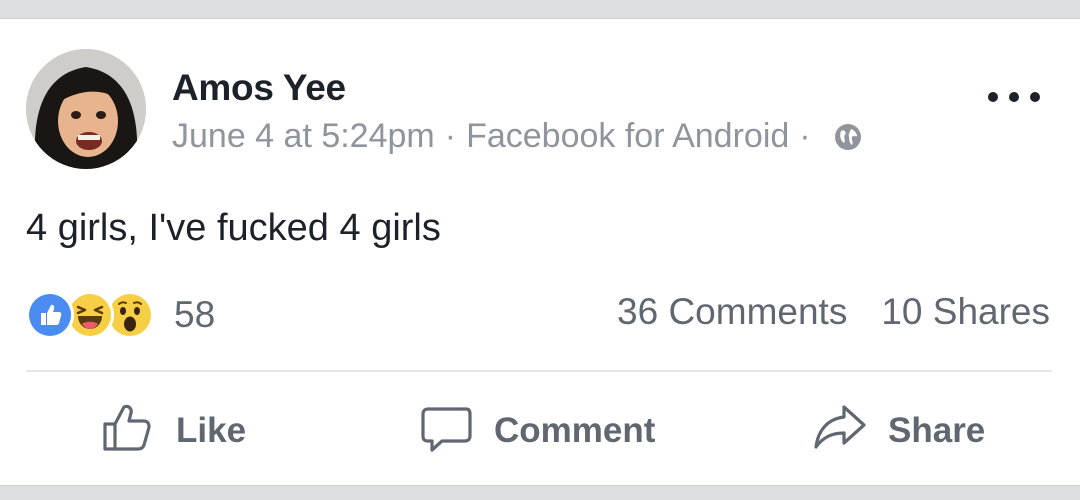 The width and height of the screenshot is (1080, 500). I want to click on reactions-summary: 58, so click(120, 315).